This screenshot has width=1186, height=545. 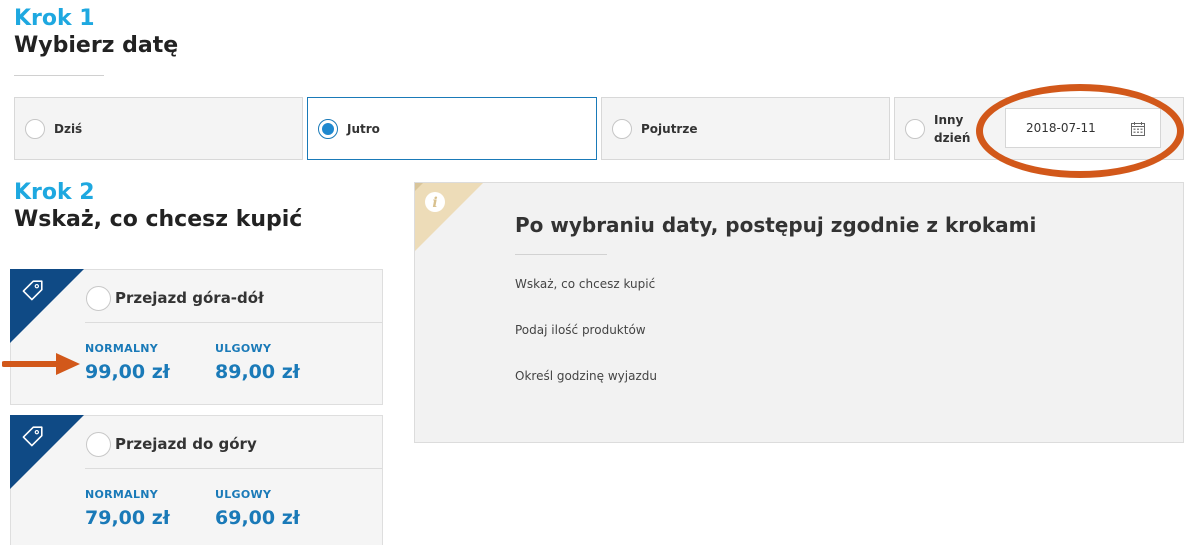 What do you see at coordinates (561, 254) in the screenshot?
I see `info-divider` at bounding box center [561, 254].